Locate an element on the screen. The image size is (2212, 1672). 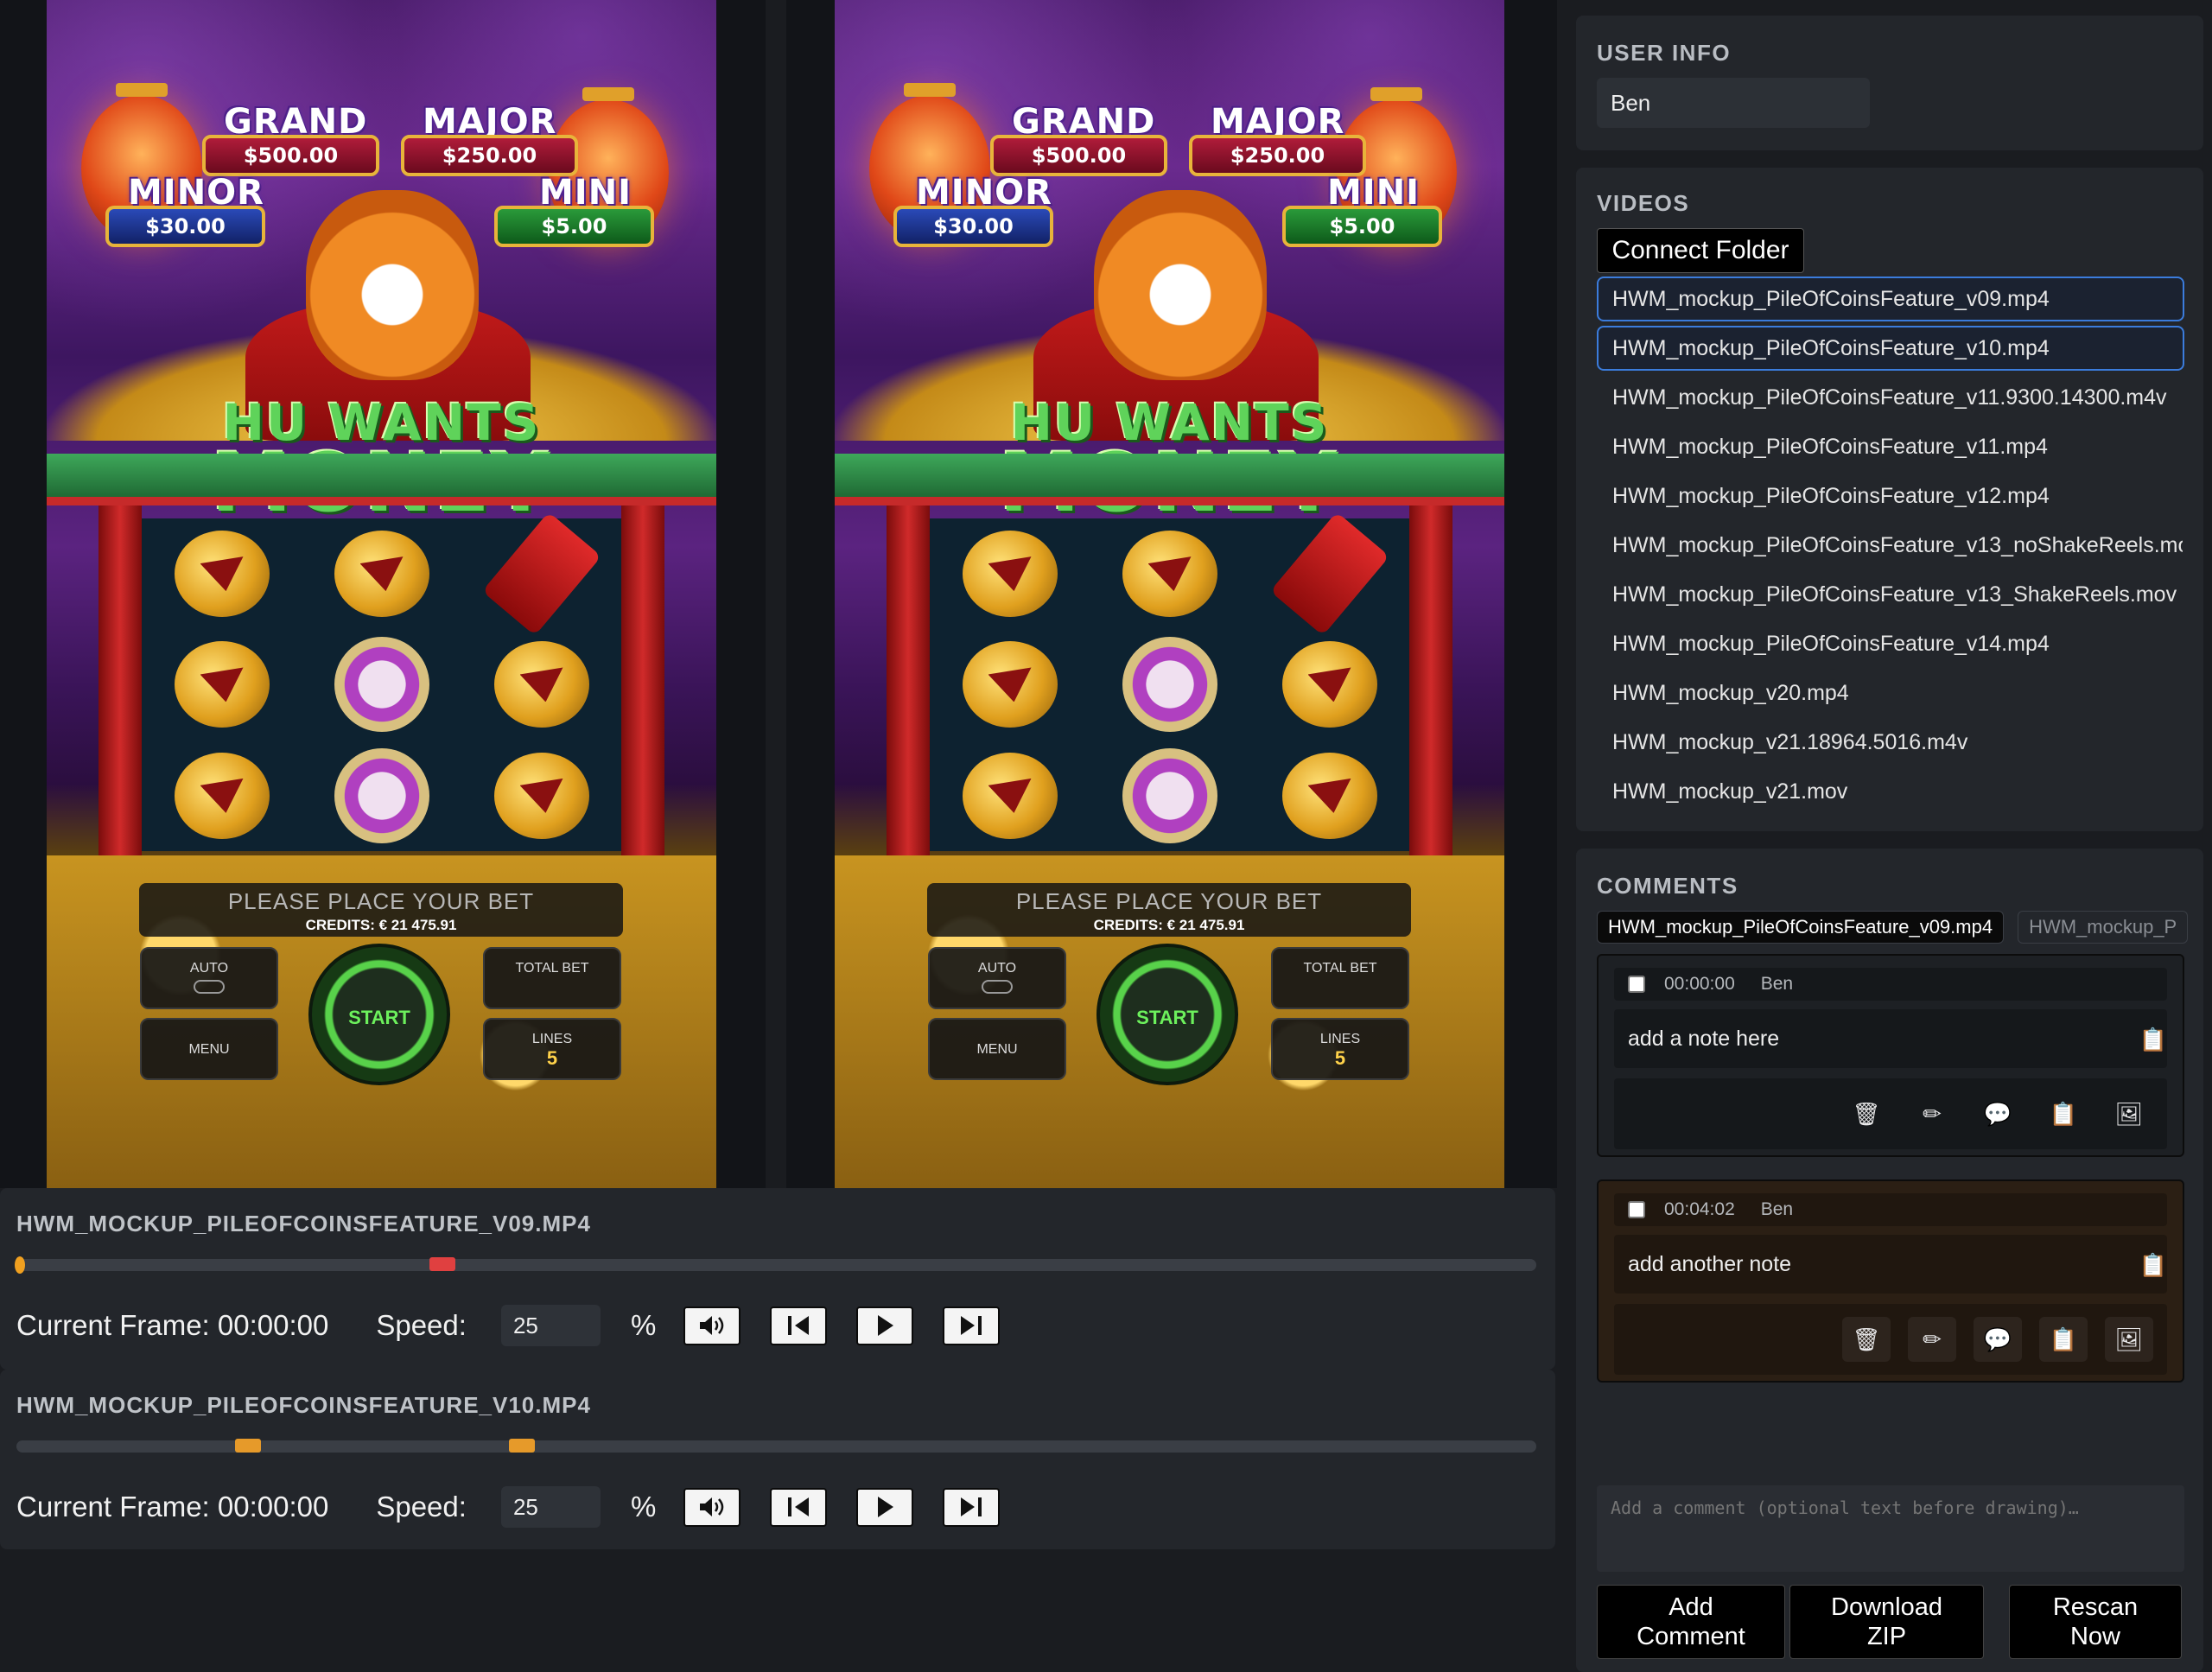
drum-symbol is located at coordinates (1169, 685).